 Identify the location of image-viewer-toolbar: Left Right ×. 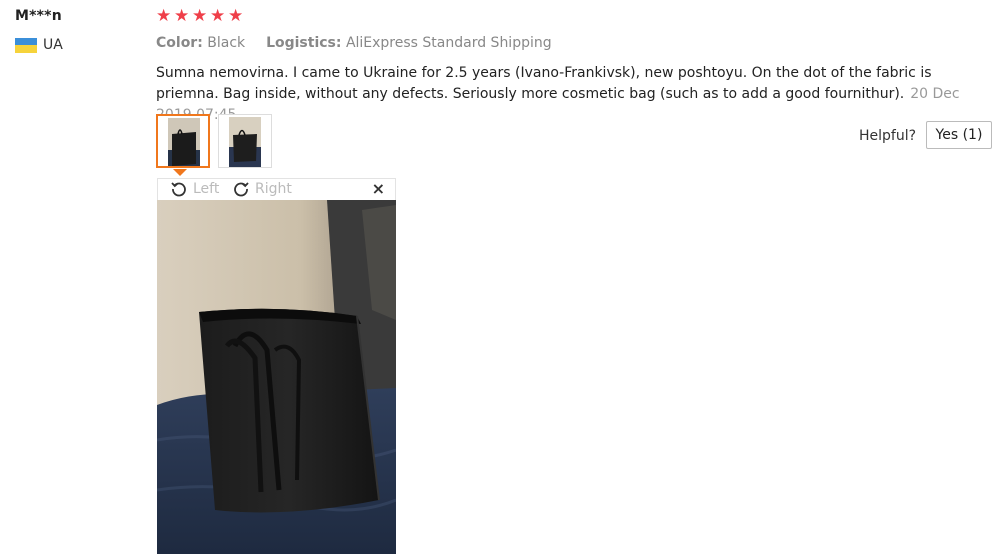
(276, 189).